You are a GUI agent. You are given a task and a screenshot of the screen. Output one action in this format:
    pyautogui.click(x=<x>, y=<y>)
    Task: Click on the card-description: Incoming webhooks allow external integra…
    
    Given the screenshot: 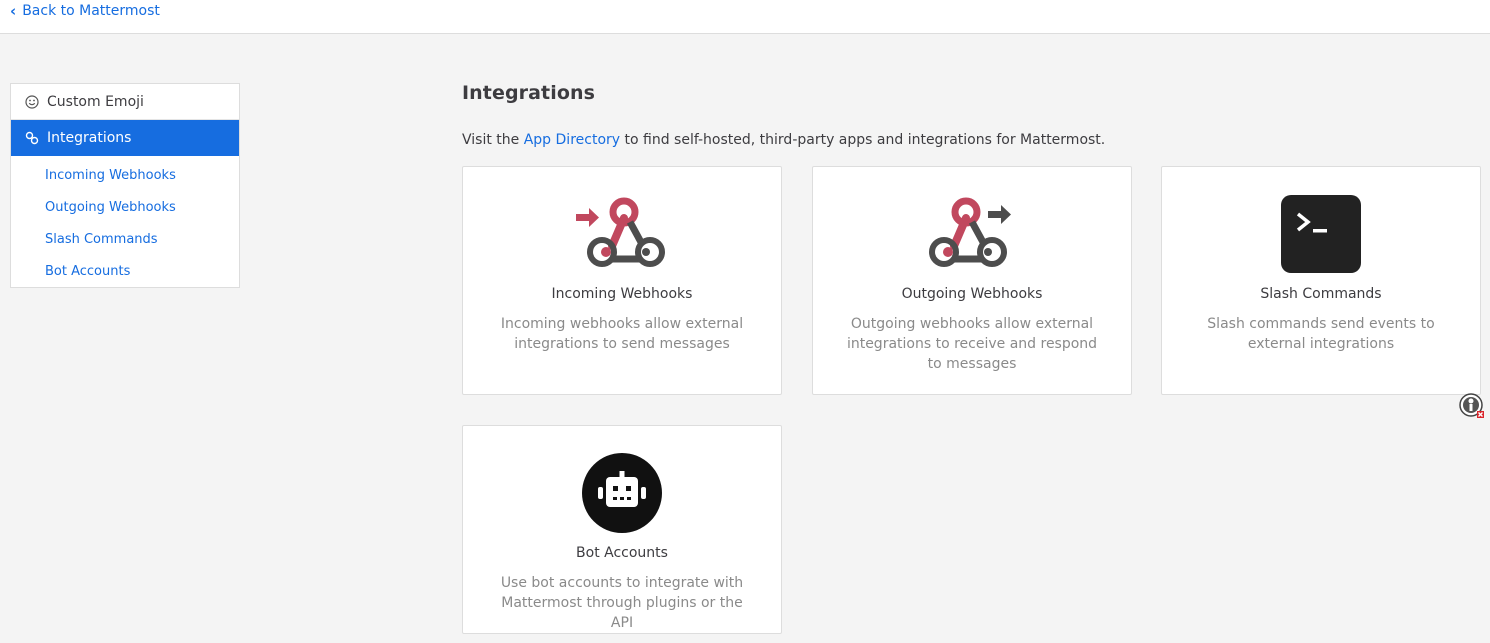 What is the action you would take?
    pyautogui.click(x=622, y=334)
    